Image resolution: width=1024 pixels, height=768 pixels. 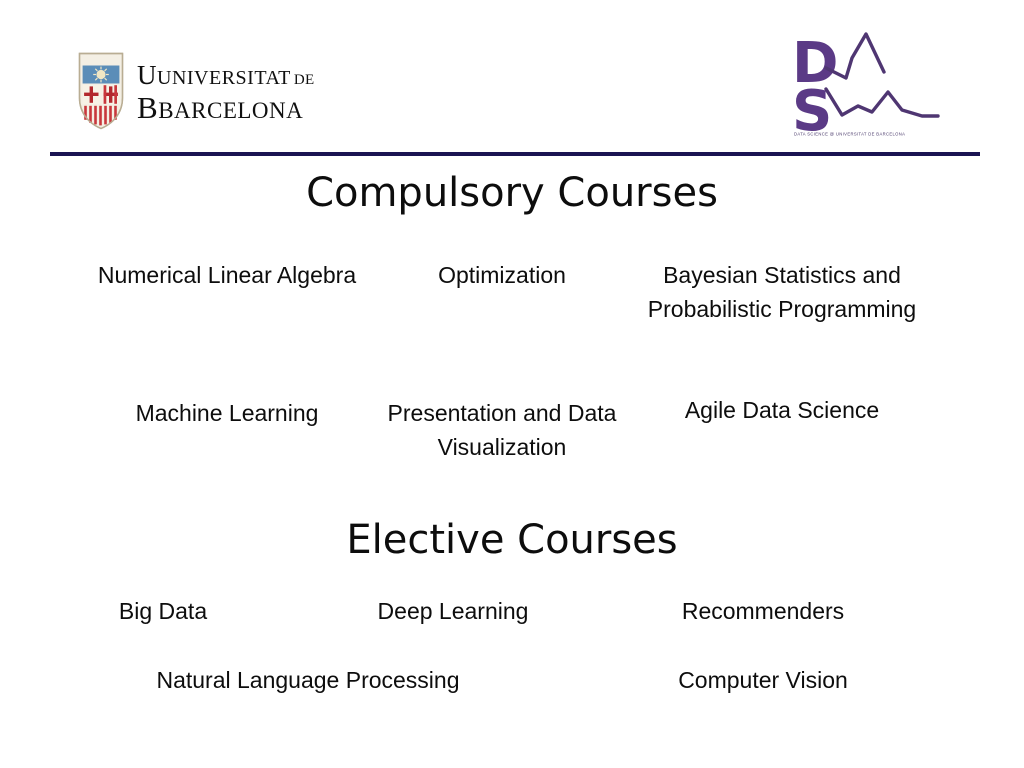 I want to click on course-row: Big Data Deep Learning Recommenders, so click(x=512, y=611).